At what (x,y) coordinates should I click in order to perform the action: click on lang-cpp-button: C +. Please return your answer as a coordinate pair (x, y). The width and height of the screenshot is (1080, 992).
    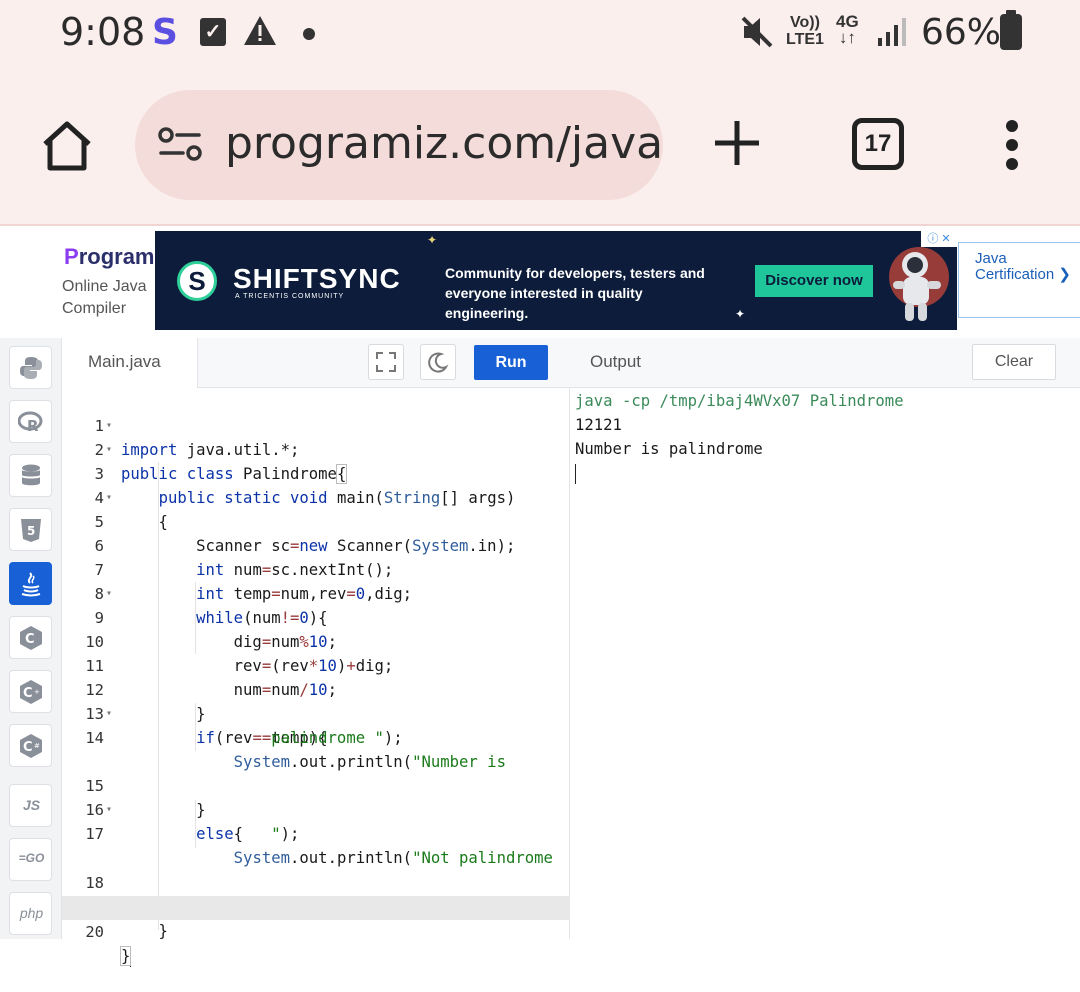
    Looking at the image, I should click on (30, 691).